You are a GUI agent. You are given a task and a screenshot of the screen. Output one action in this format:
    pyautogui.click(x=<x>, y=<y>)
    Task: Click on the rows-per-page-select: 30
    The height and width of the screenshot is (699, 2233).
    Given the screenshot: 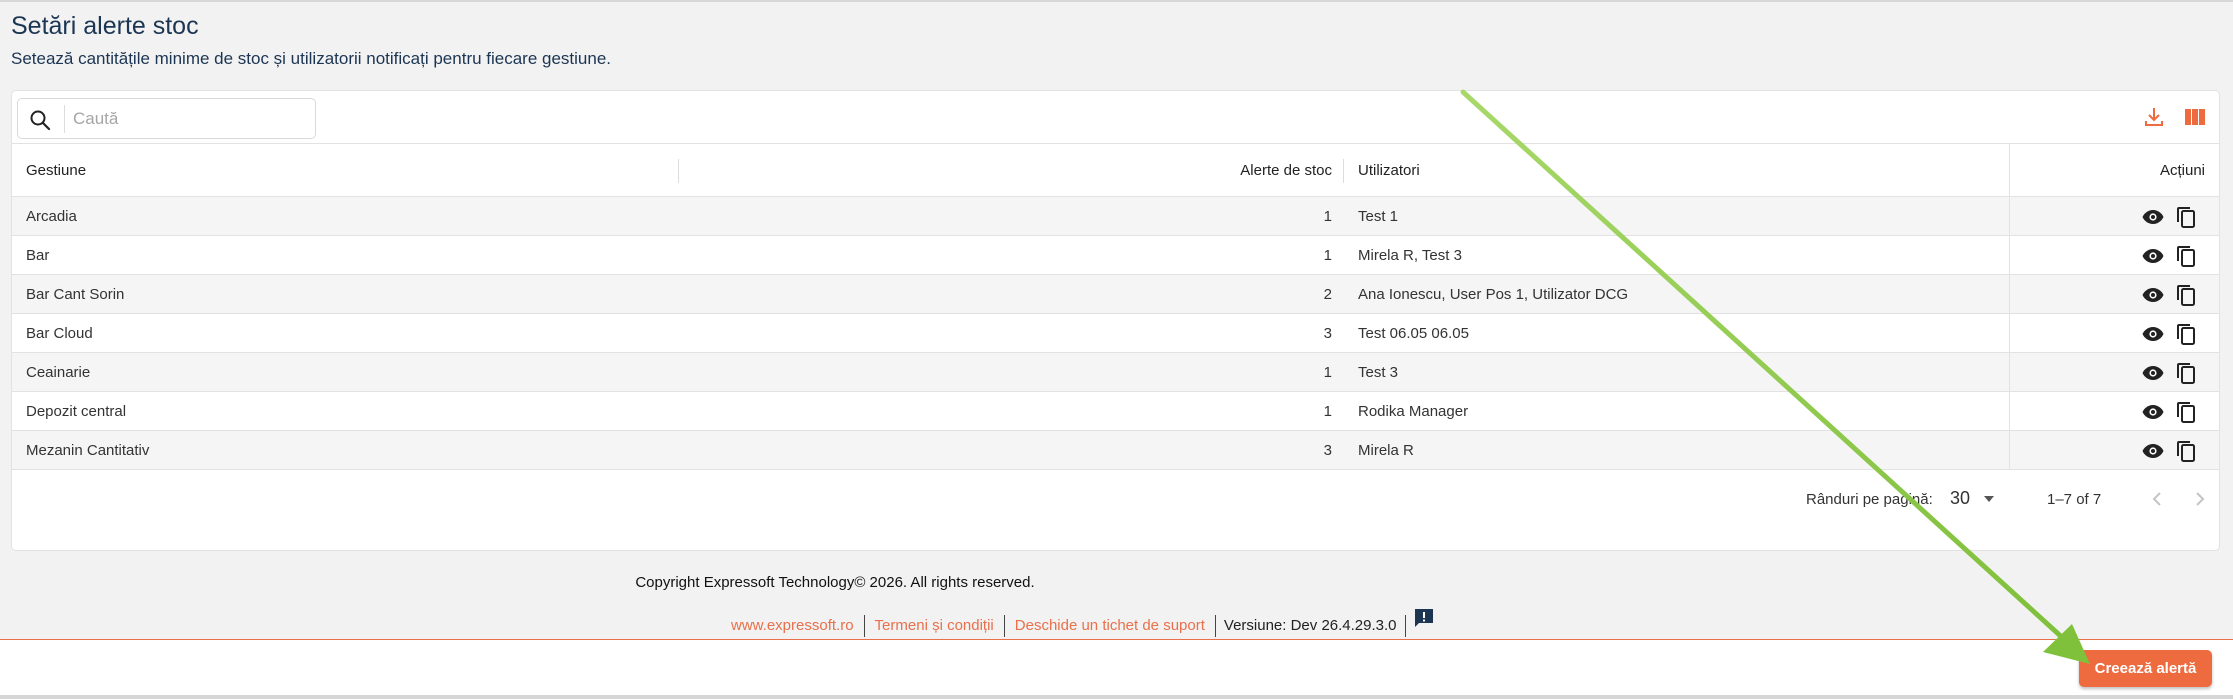 What is the action you would take?
    pyautogui.click(x=1978, y=500)
    